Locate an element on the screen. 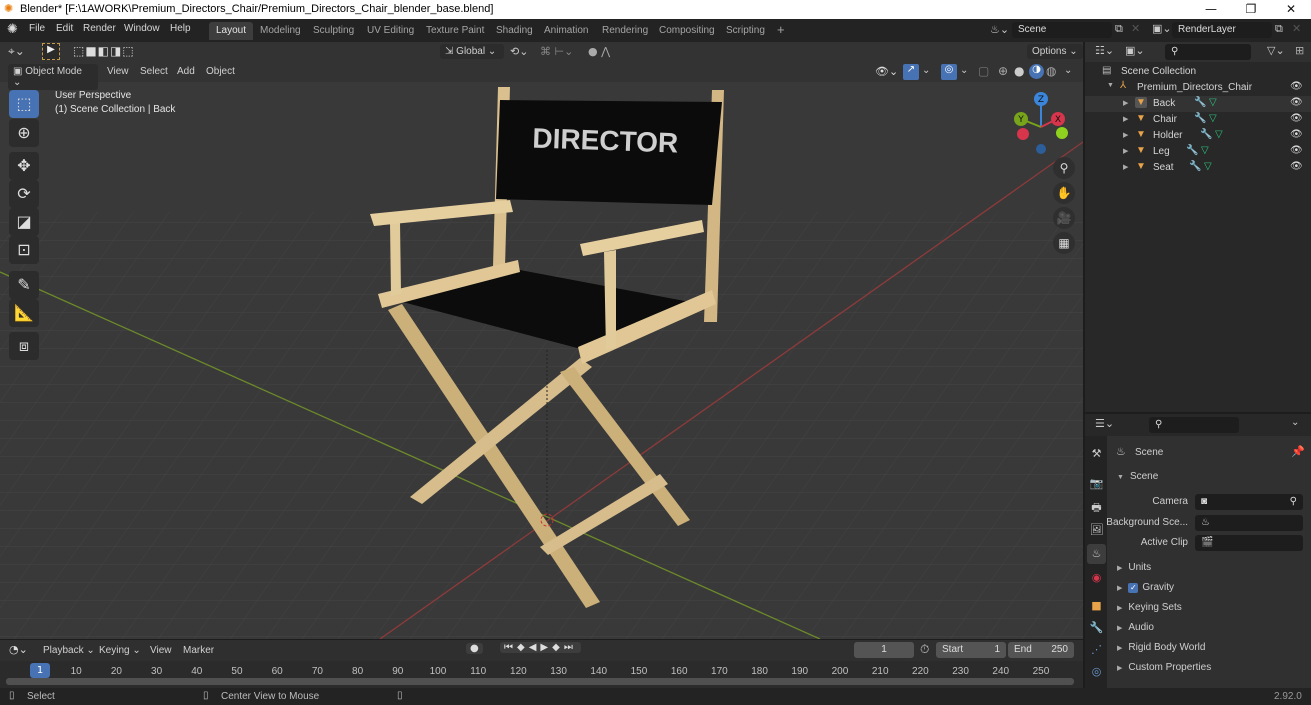 The image size is (1311, 705). playhead: 1 is located at coordinates (40, 670).